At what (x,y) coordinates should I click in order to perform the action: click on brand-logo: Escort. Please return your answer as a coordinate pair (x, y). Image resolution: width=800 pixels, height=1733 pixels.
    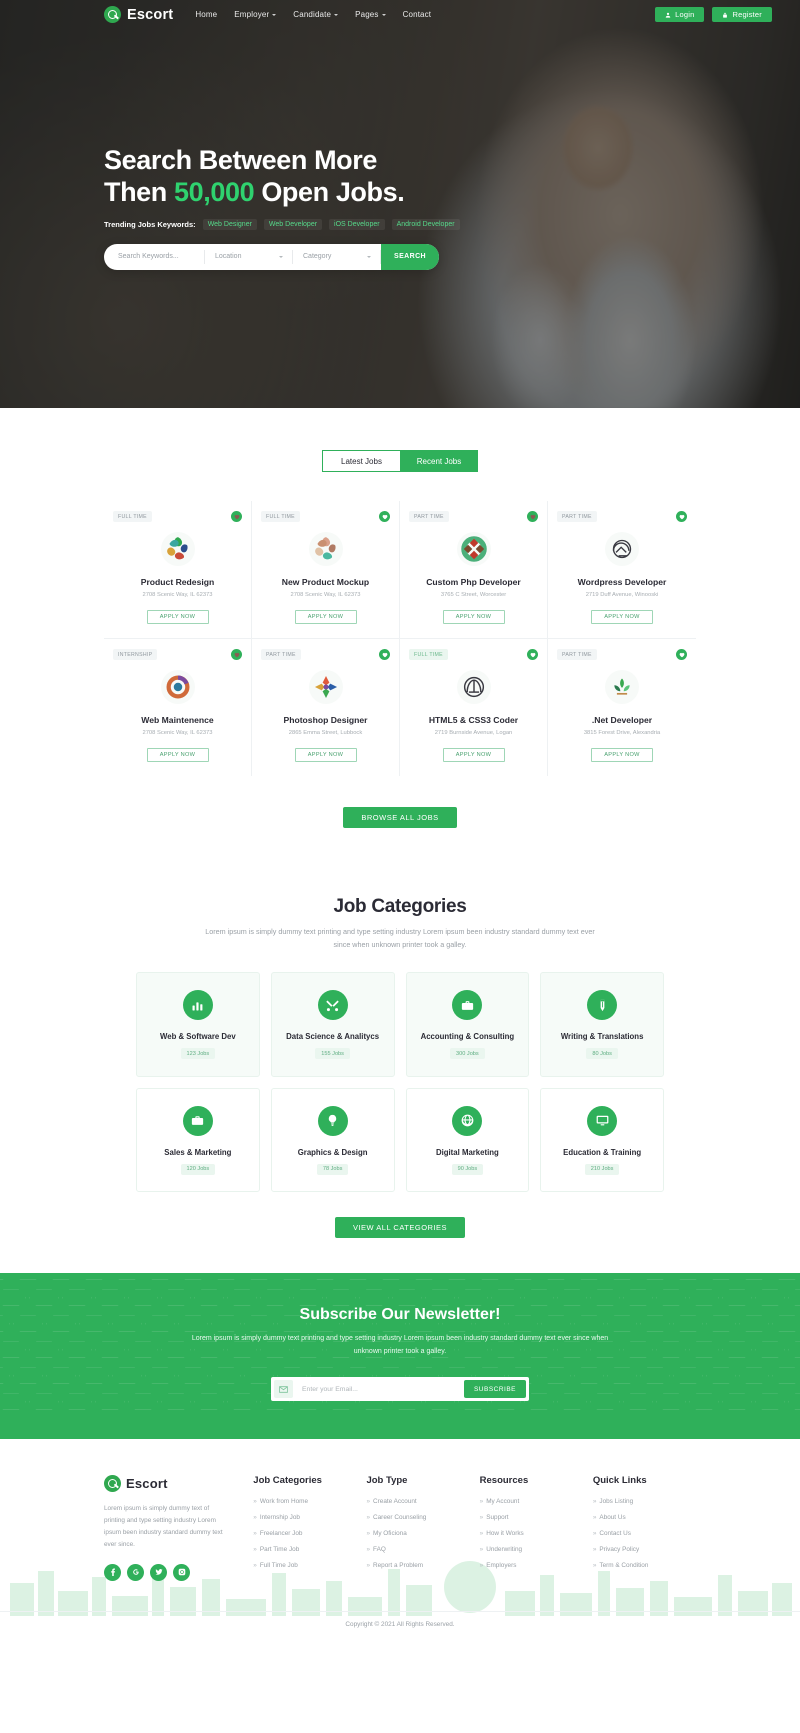
    Looking at the image, I should click on (138, 14).